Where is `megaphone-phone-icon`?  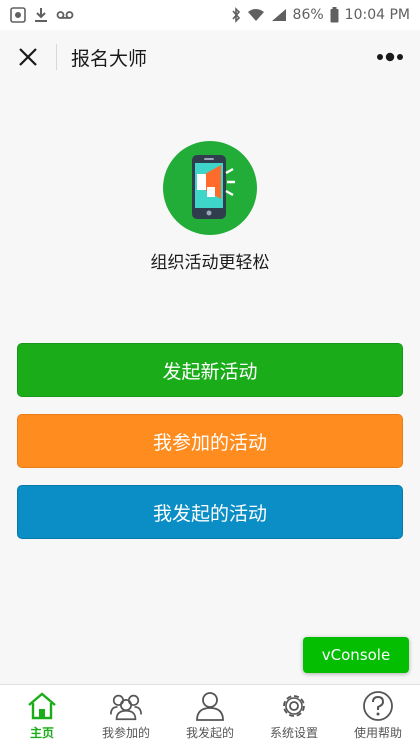
megaphone-phone-icon is located at coordinates (210, 188).